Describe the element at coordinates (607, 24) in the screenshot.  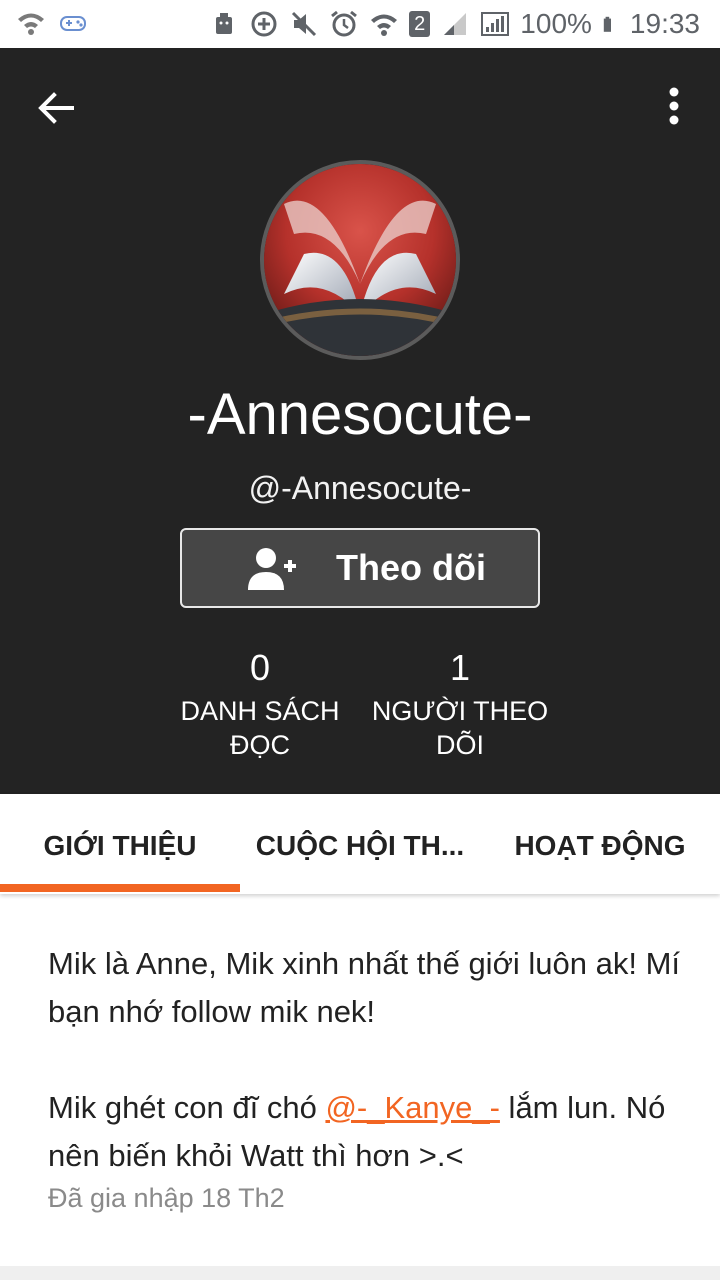
I see `battery-icon` at that location.